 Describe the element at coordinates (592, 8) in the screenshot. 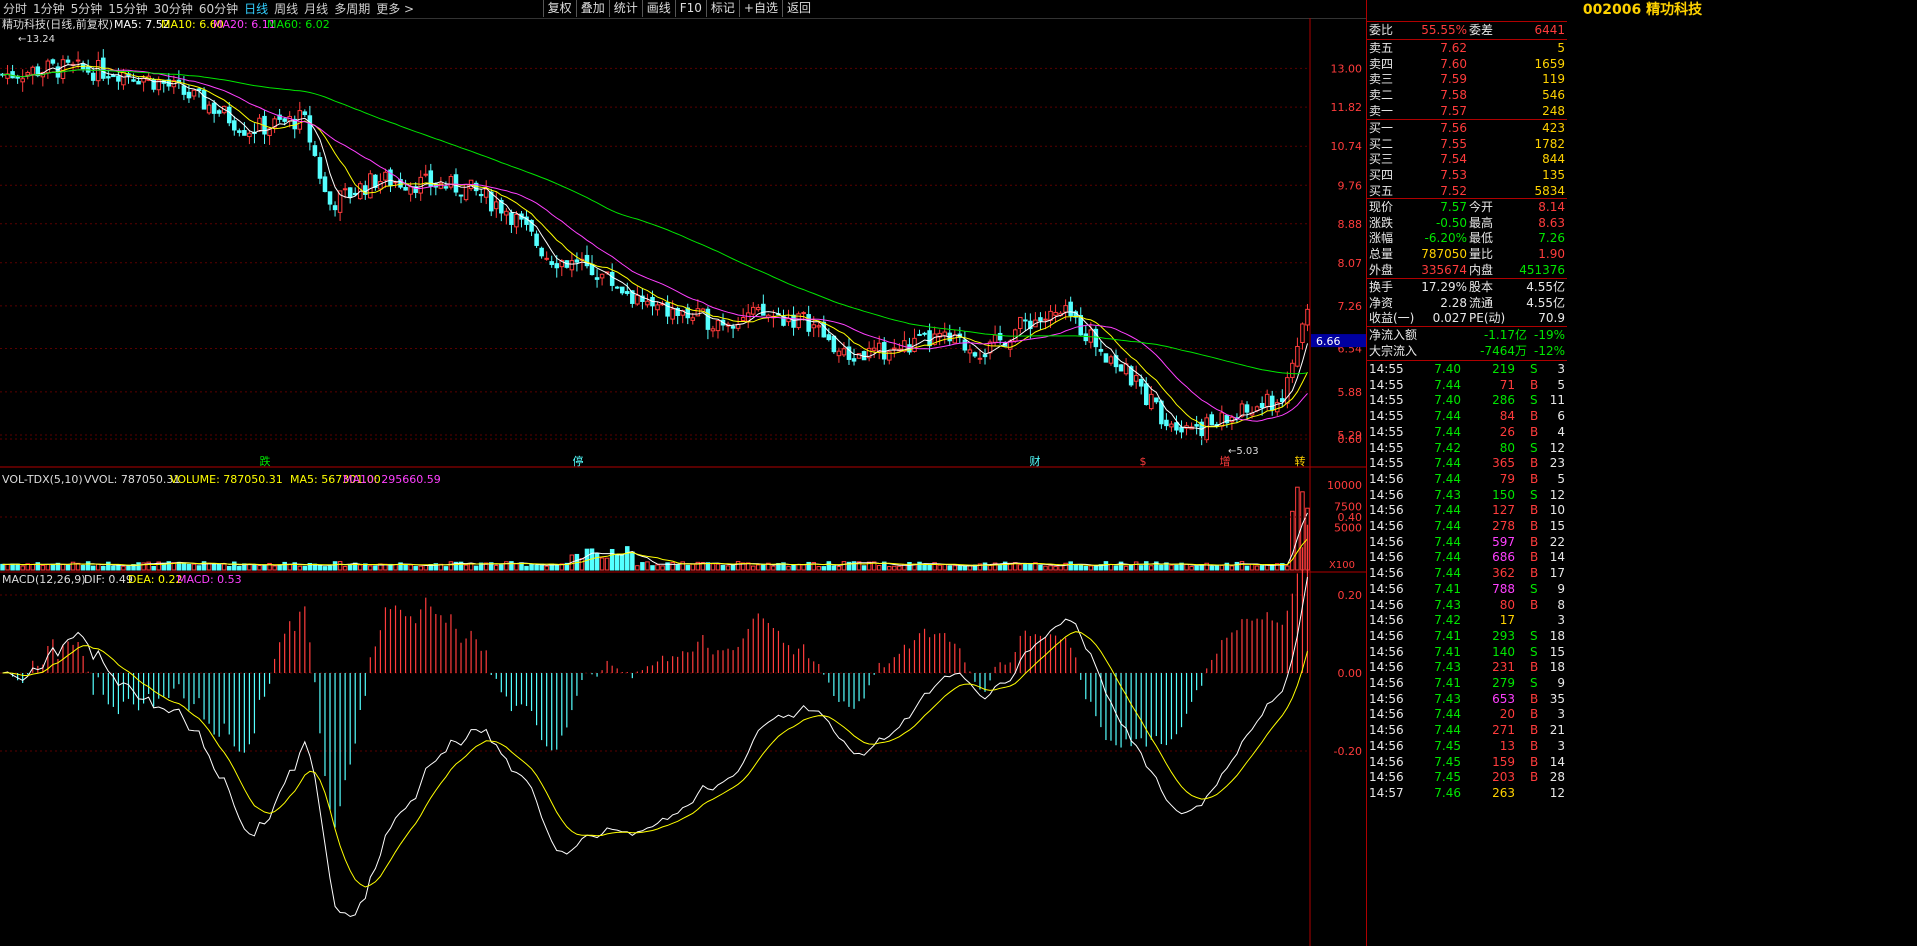

I see `tool-button-1: 叠加` at that location.